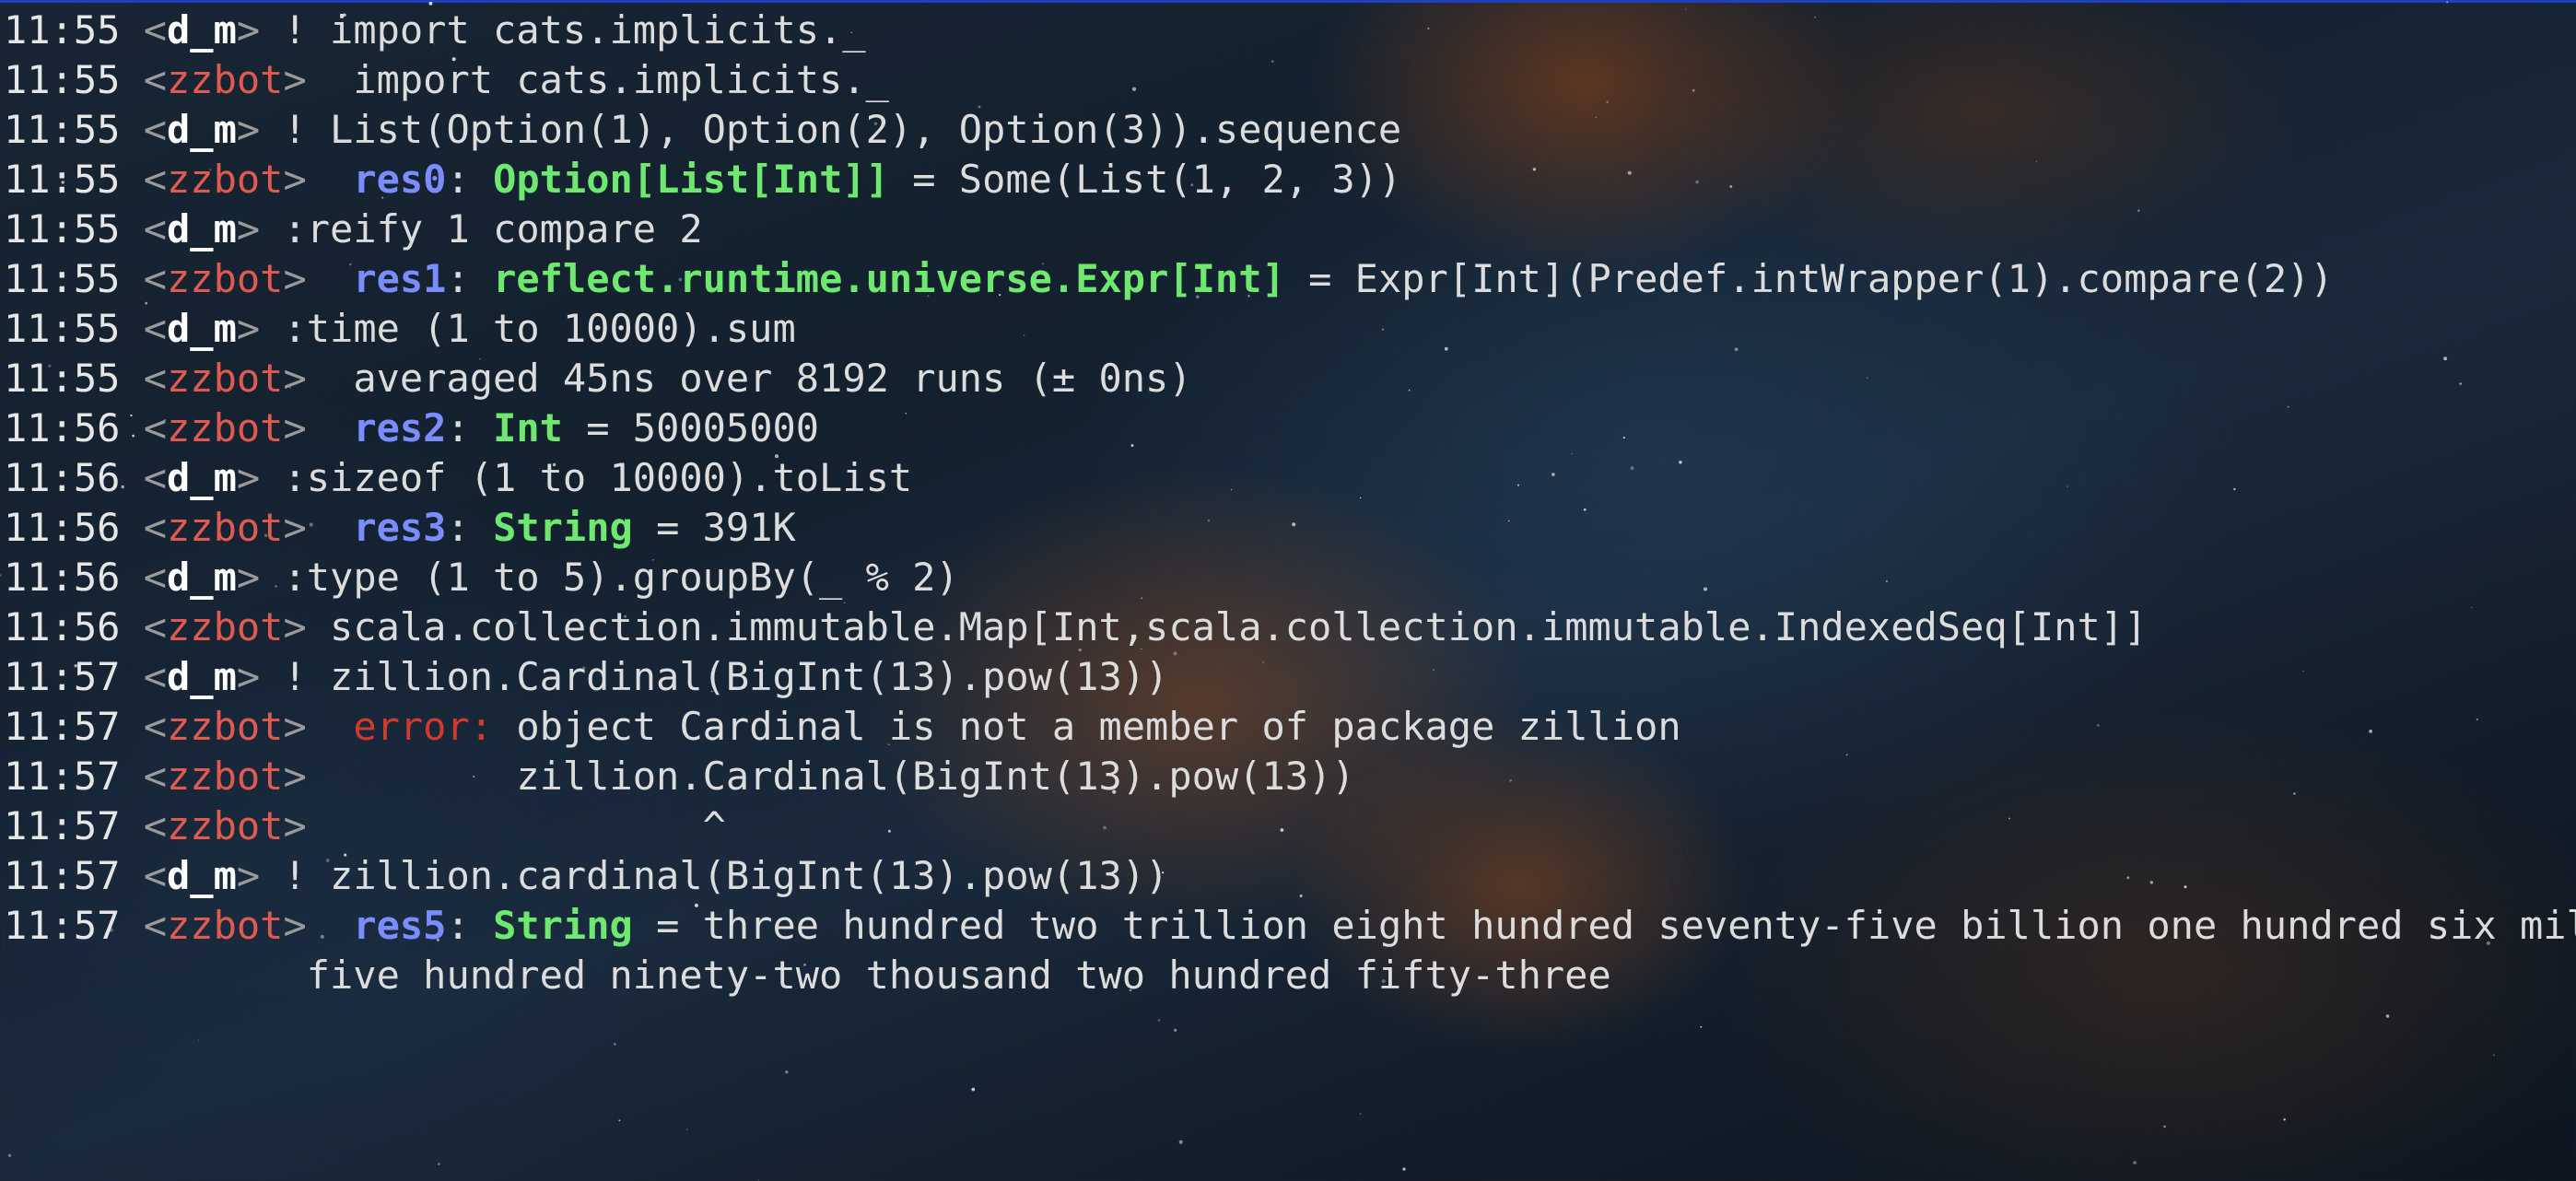  Describe the element at coordinates (609, 577) in the screenshot. I see `message-text: :type (1 to 5).groupBy(_ % 2)` at that location.